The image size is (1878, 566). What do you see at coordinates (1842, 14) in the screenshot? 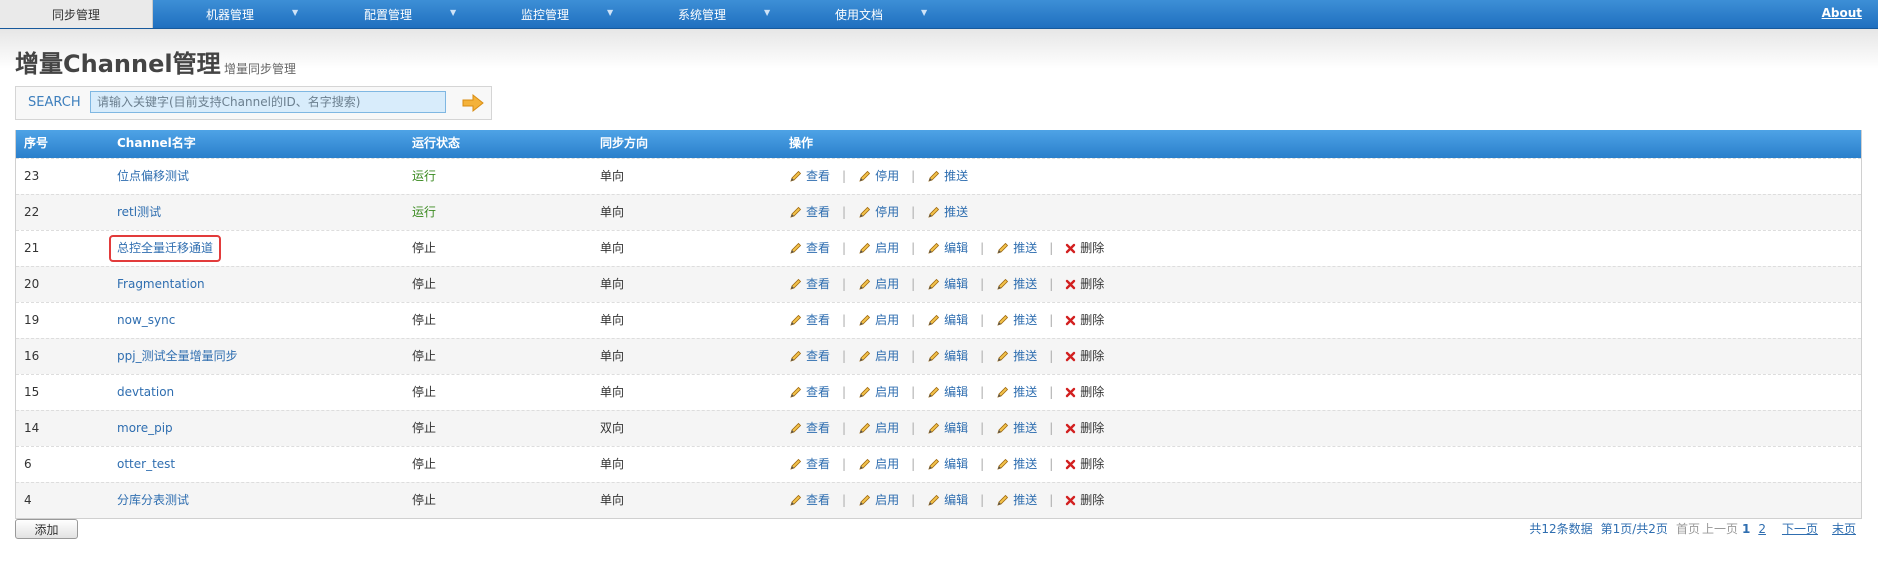
I see `about-link: About` at bounding box center [1842, 14].